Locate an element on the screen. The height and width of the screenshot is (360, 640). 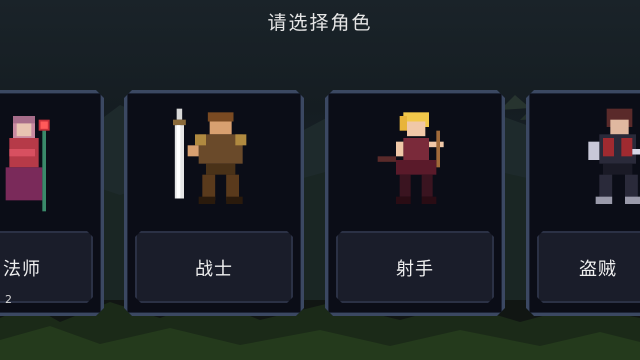
character-card-rogue: 盗贼 is located at coordinates (583, 203).